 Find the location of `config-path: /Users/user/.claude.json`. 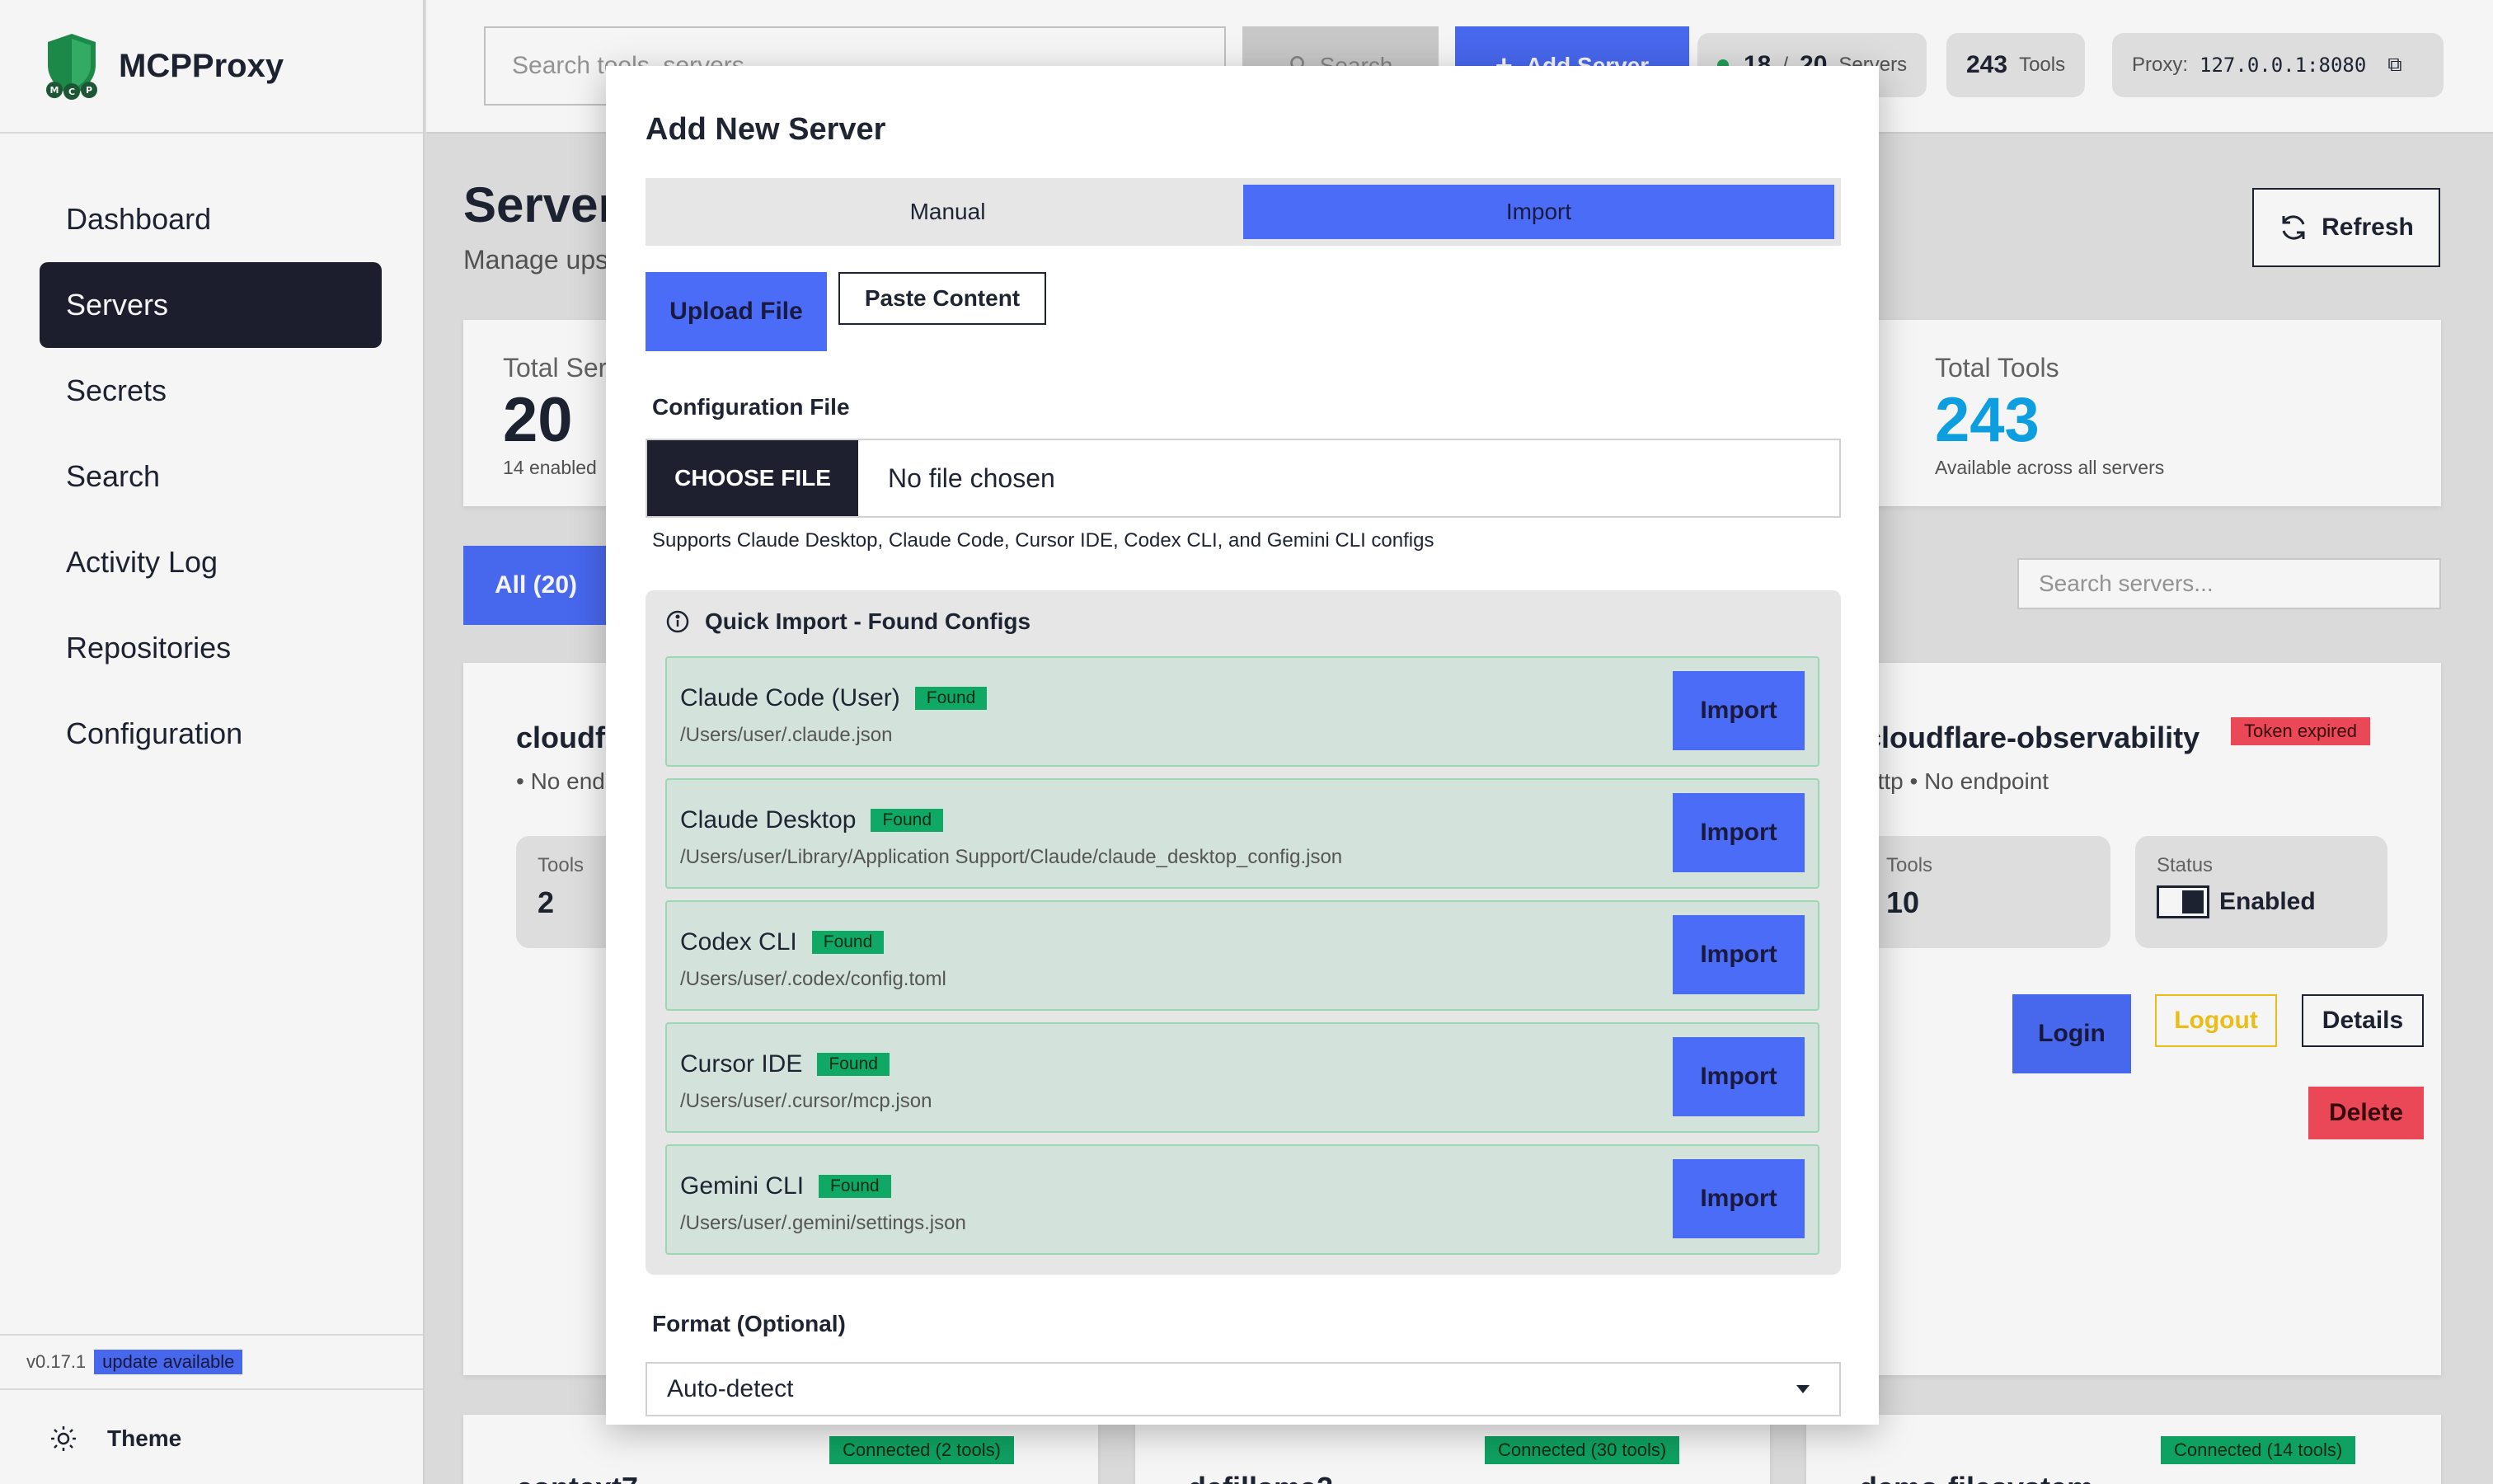

config-path: /Users/user/.claude.json is located at coordinates (786, 735).